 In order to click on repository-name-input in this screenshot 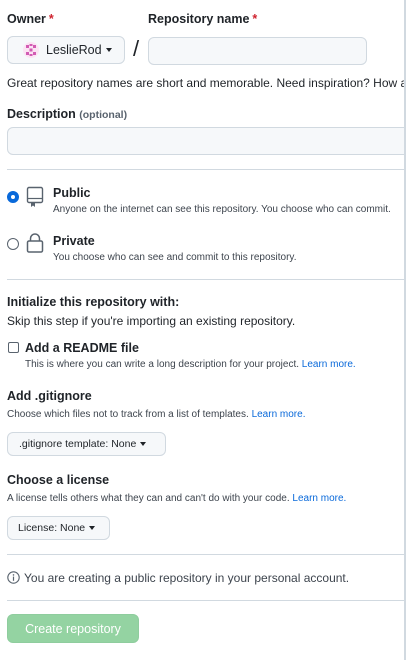, I will do `click(257, 51)`.